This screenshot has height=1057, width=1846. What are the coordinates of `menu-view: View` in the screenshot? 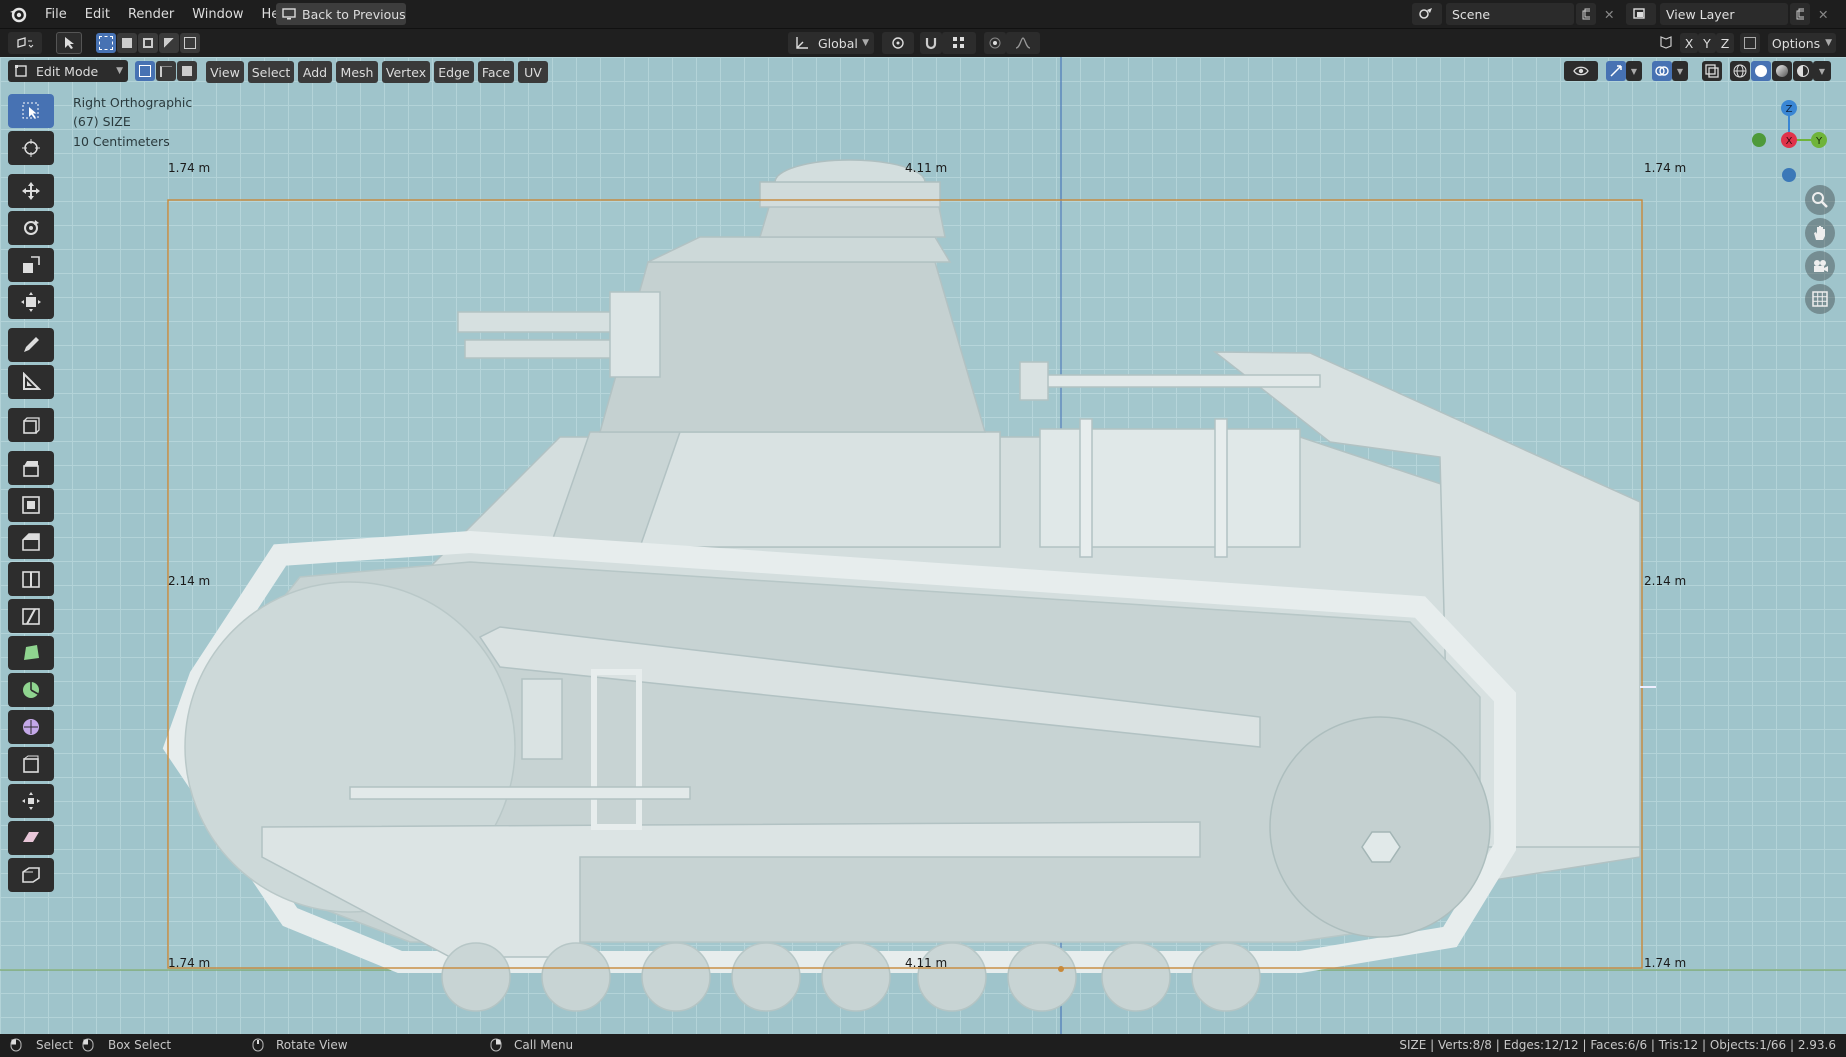 It's located at (225, 72).